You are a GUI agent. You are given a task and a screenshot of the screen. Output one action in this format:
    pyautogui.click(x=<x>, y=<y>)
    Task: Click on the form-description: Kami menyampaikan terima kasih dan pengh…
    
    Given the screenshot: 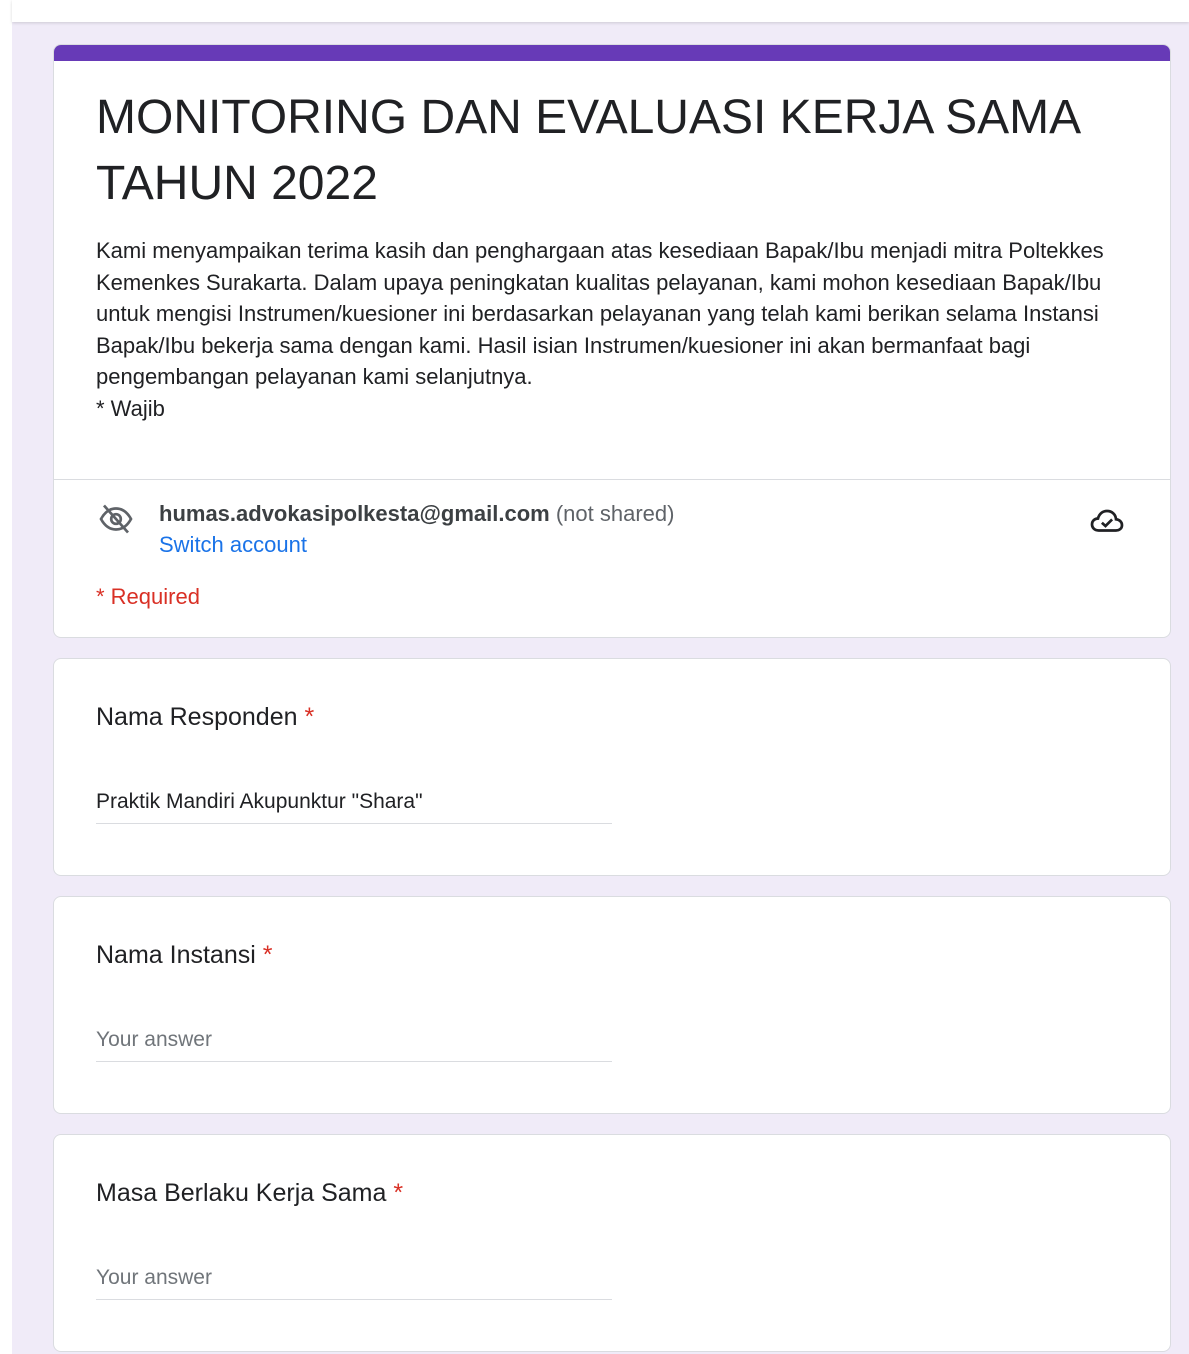 What is the action you would take?
    pyautogui.click(x=600, y=314)
    